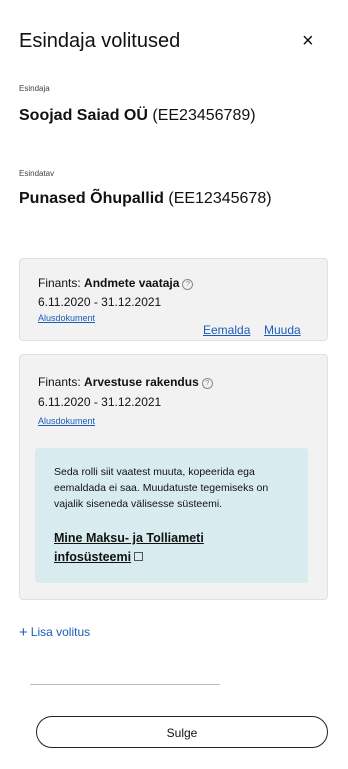  I want to click on authorization-role: Finants: Andmete vaataja?, so click(116, 283).